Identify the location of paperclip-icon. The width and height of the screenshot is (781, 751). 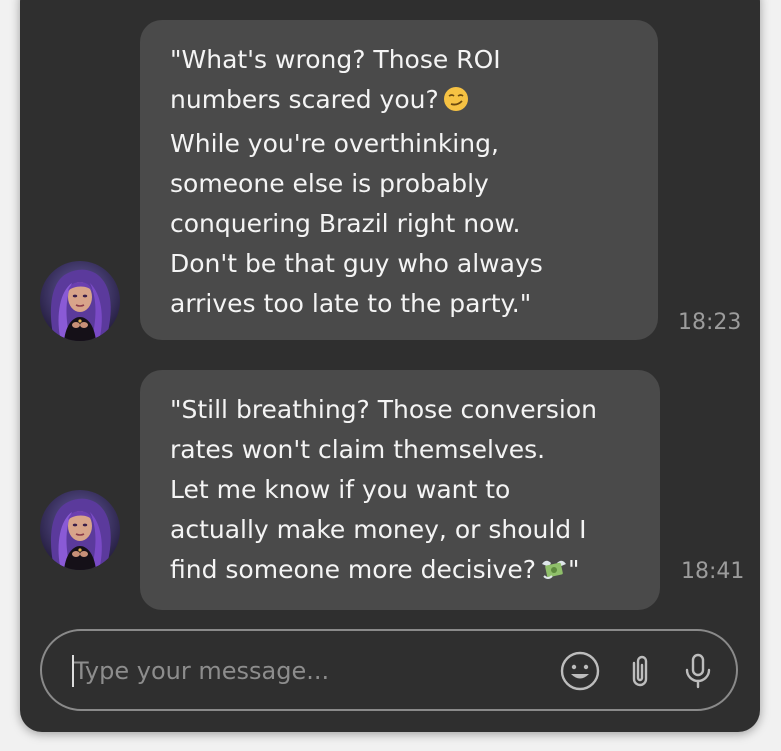
(640, 671).